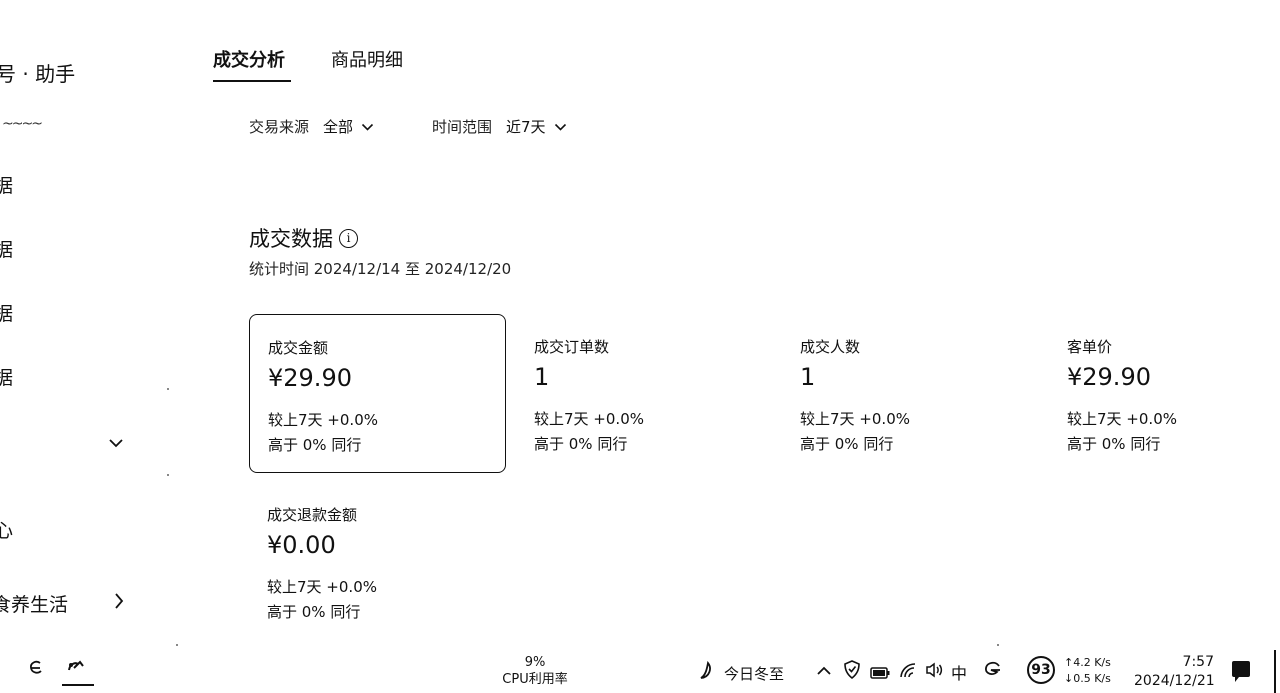  I want to click on sidebar-item-data-3: 据, so click(6, 312).